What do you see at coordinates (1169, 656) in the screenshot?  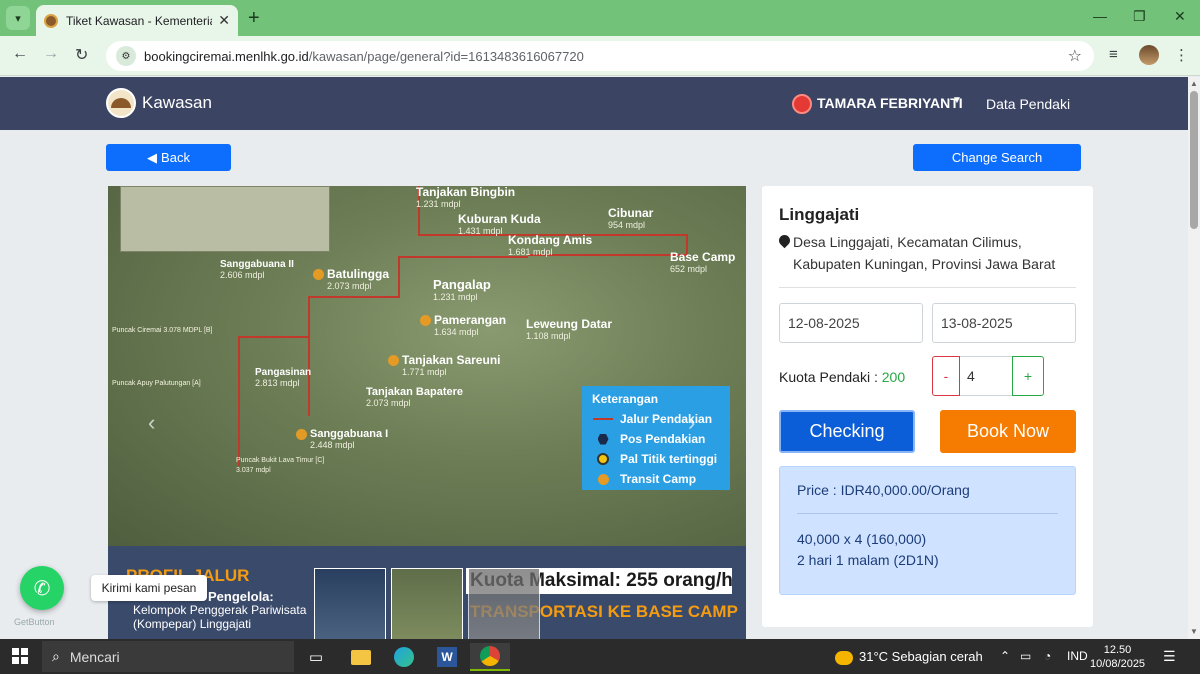 I see `notification-icon: ☰` at bounding box center [1169, 656].